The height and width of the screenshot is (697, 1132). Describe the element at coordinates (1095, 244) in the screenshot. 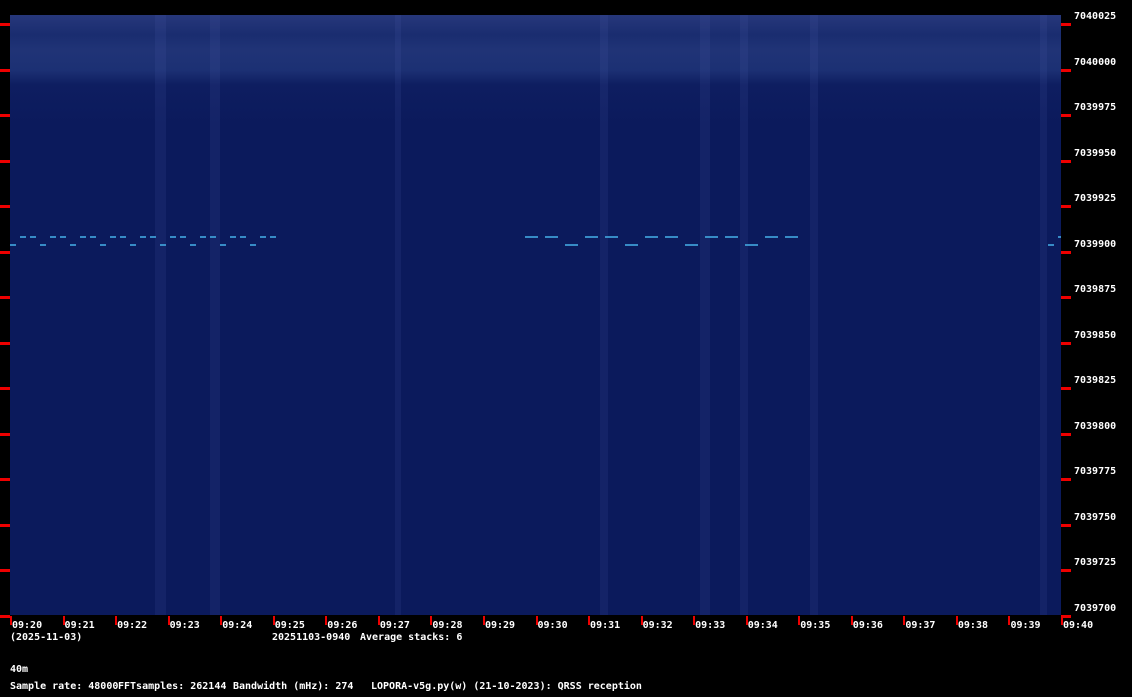

I see `y-tick-label: 7039900` at that location.